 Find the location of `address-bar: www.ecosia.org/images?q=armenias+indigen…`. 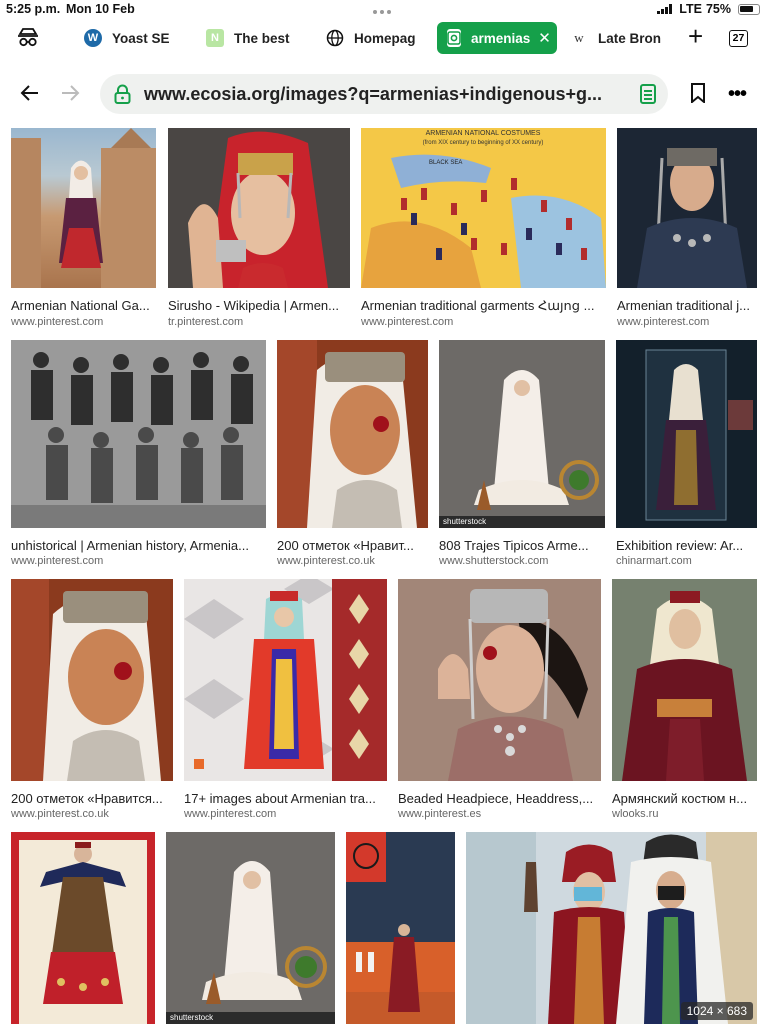

address-bar: www.ecosia.org/images?q=armenias+indigen… is located at coordinates (384, 94).